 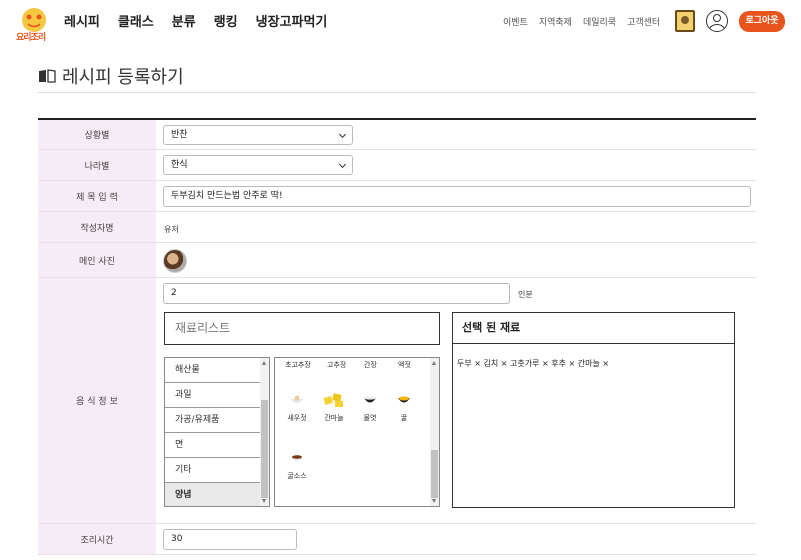 What do you see at coordinates (457, 196) in the screenshot?
I see `title-input: 두부김치 만드는법 안주로 딱!` at bounding box center [457, 196].